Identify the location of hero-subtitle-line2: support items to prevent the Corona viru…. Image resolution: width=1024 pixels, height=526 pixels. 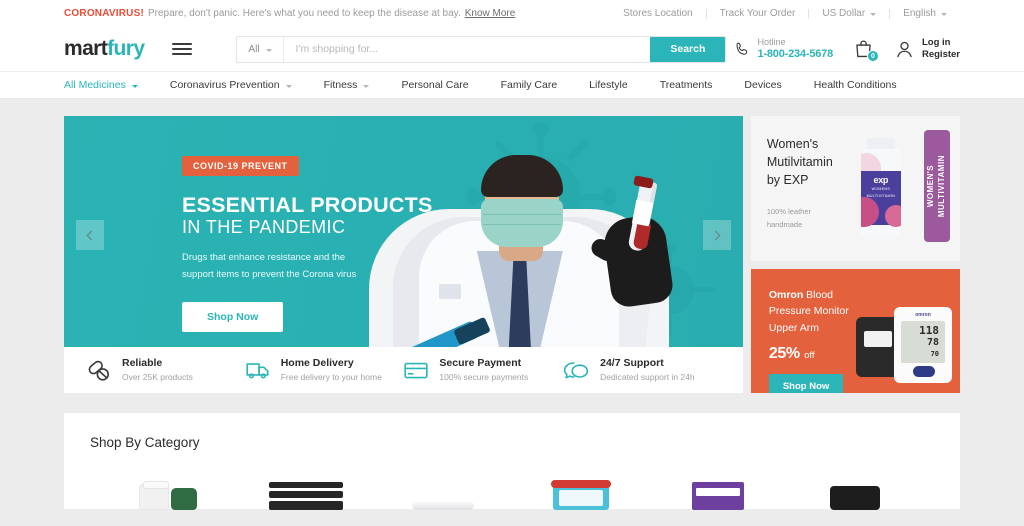
(269, 274).